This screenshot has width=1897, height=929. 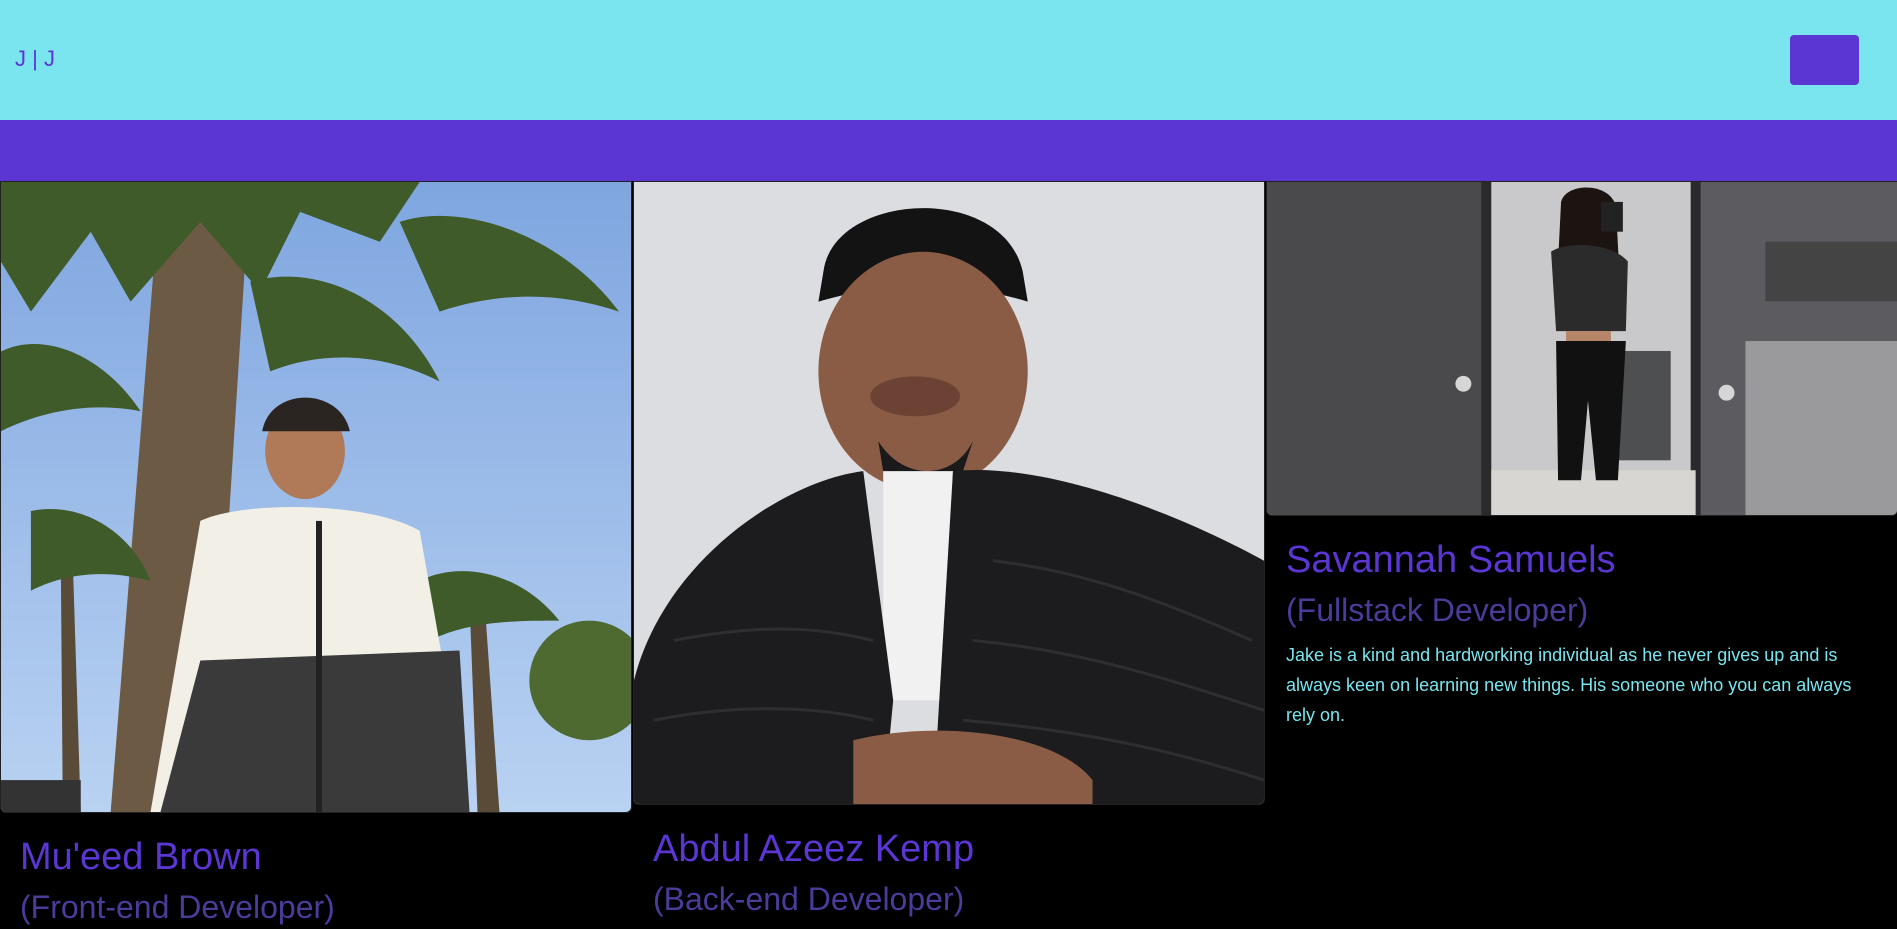 I want to click on member-name: Abdul Azeez Kemp, so click(x=814, y=849).